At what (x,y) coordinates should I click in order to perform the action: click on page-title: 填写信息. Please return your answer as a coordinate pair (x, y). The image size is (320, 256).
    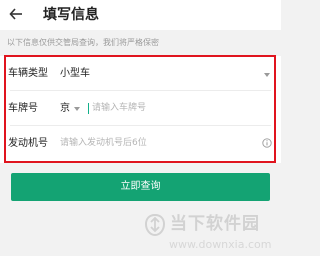
    Looking at the image, I should click on (71, 15).